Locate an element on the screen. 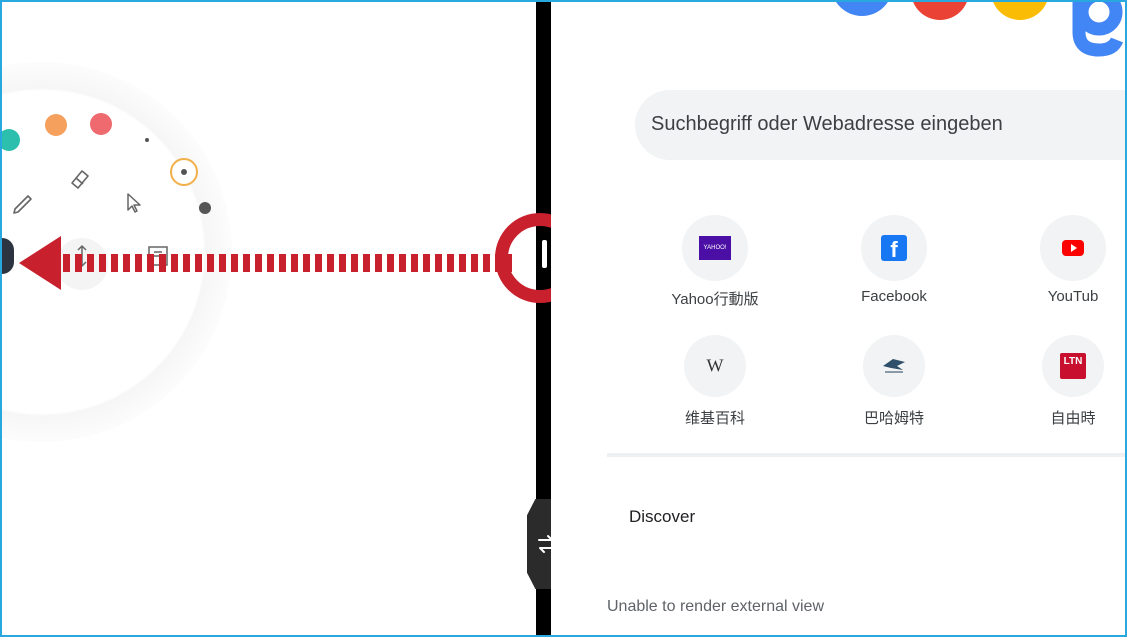 This screenshot has height=637, width=1127. discover-heading: Discover is located at coordinates (662, 516).